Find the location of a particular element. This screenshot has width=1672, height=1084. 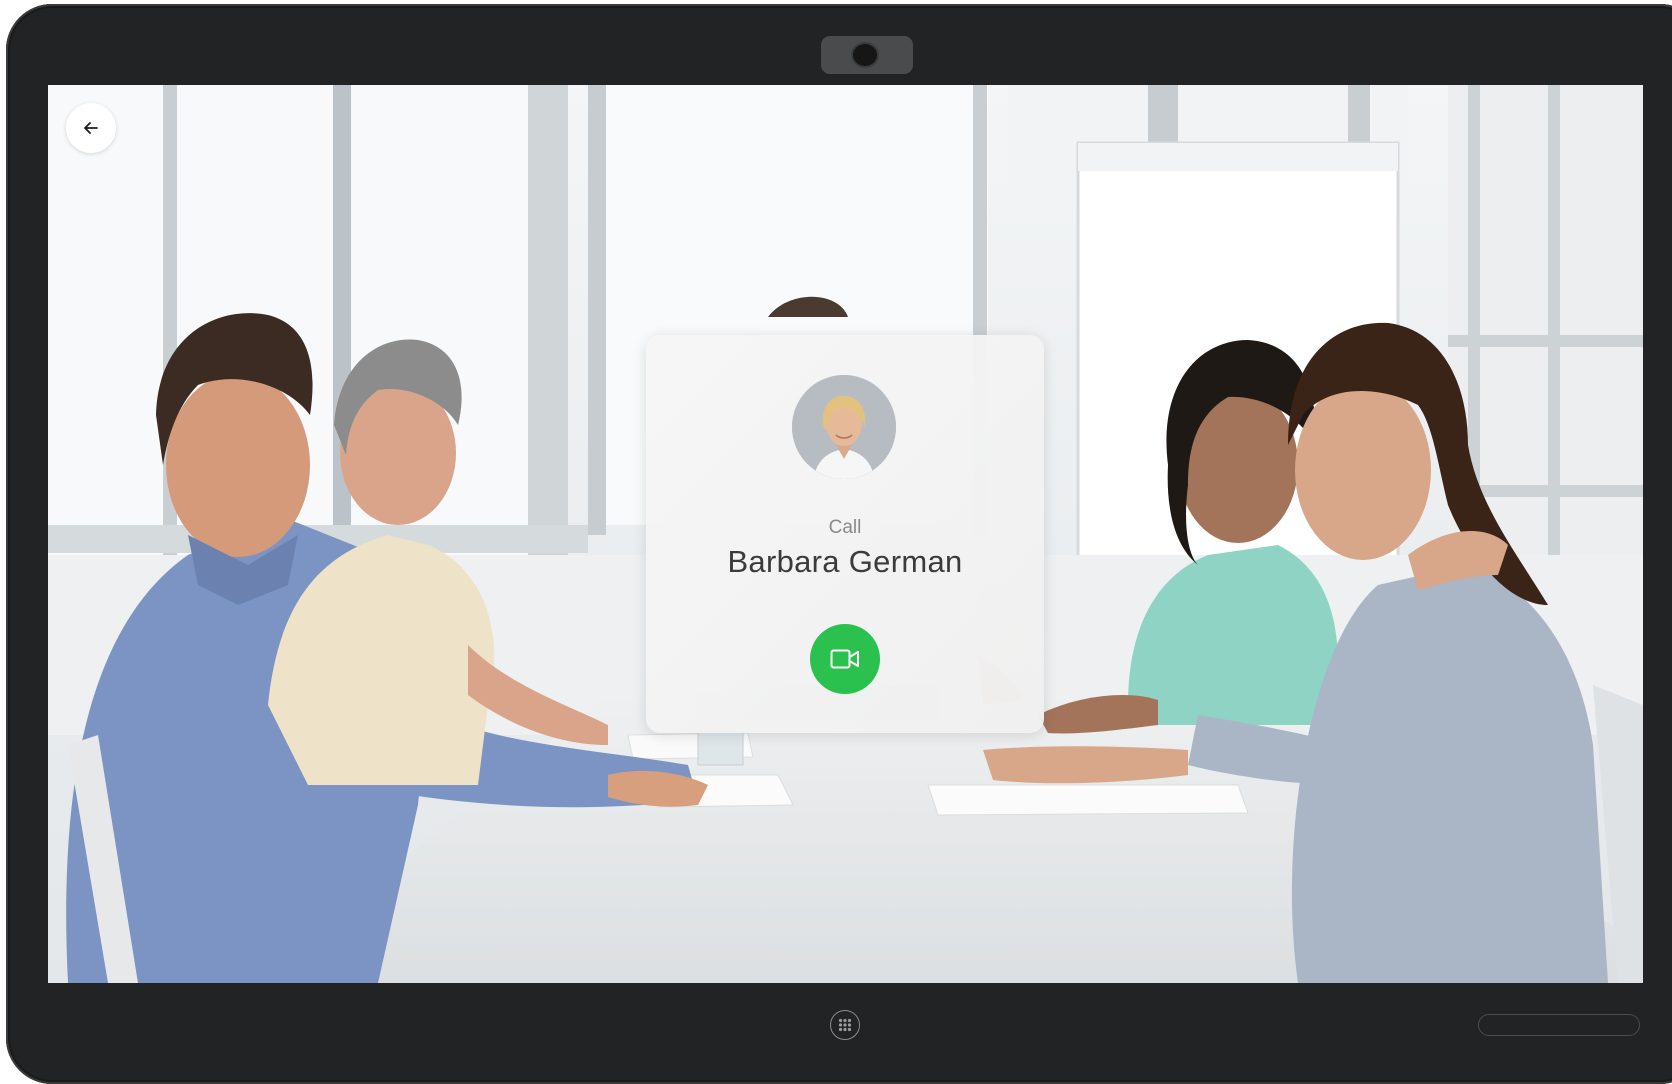

home-button is located at coordinates (845, 1025).